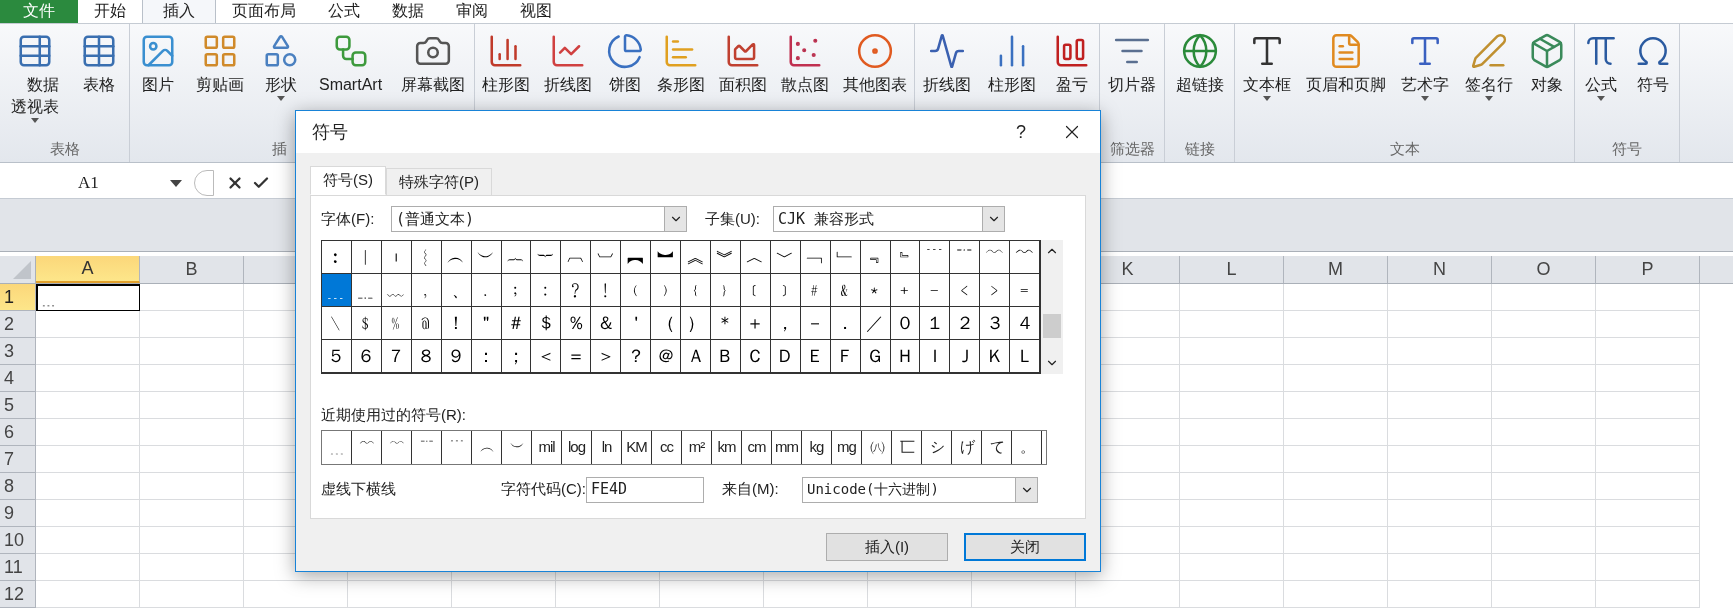 This screenshot has height=616, width=1733. I want to click on symbol-cell: ﹊, so click(965, 257).